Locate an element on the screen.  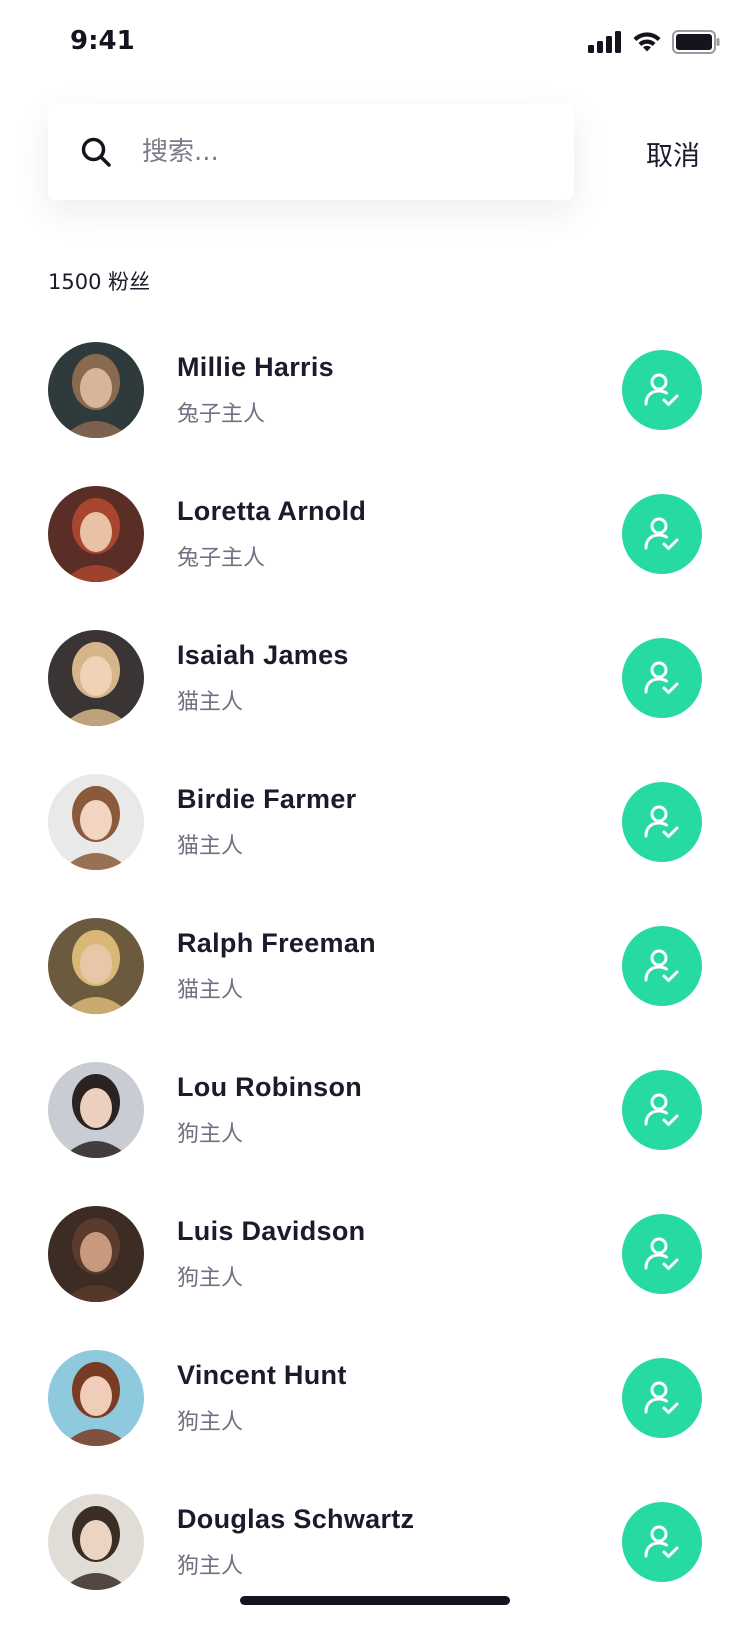
search-input is located at coordinates (342, 152).